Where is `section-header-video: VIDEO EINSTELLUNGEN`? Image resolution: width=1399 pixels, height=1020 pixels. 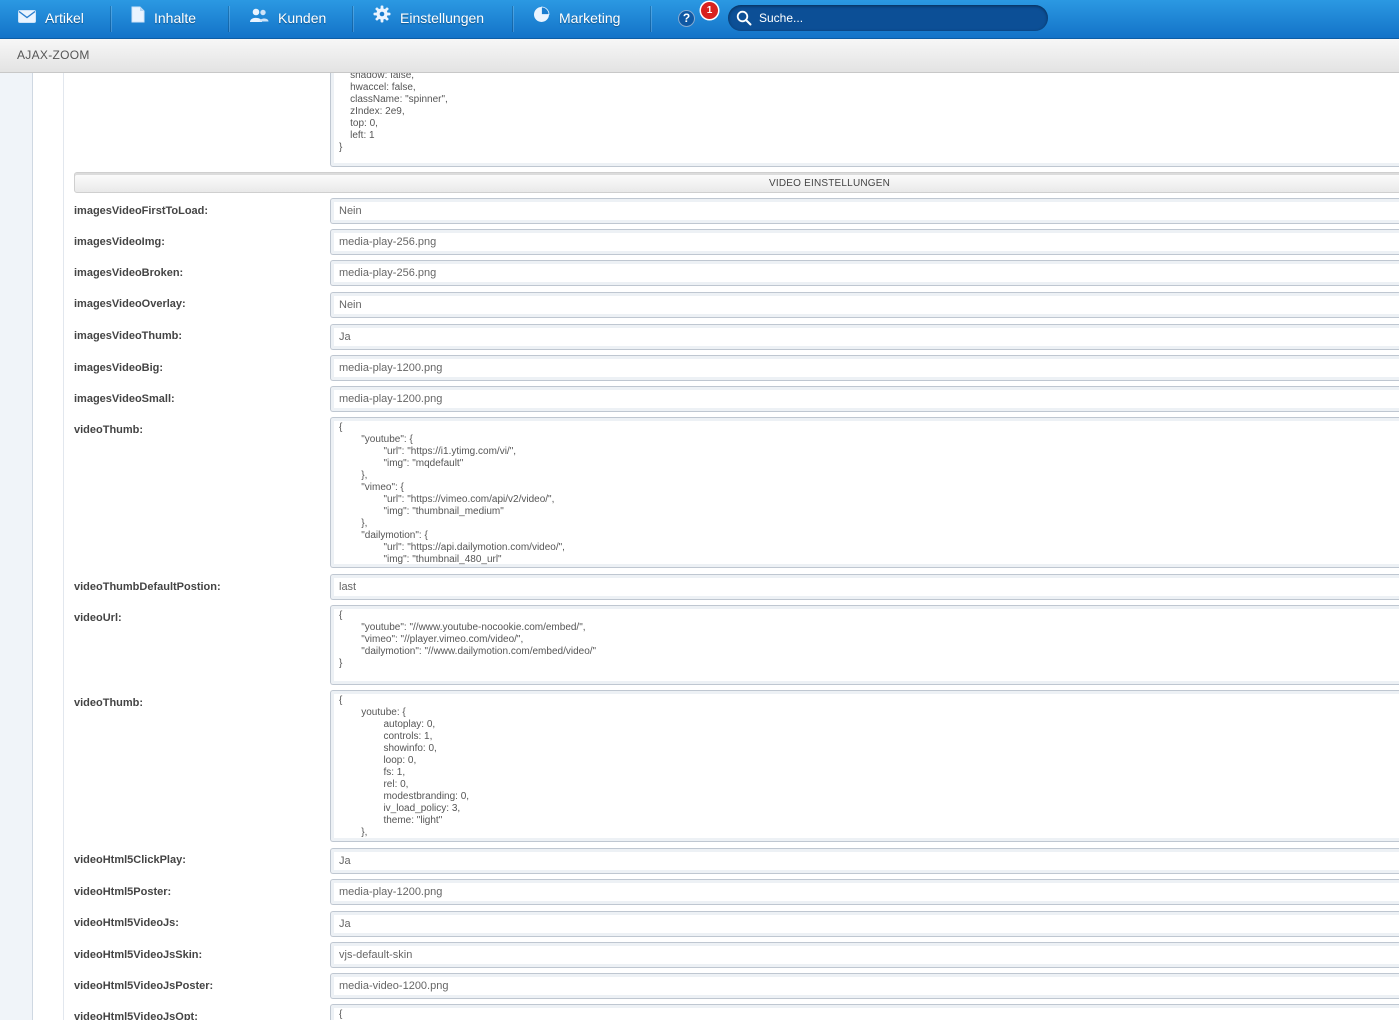 section-header-video: VIDEO EINSTELLUNGEN is located at coordinates (736, 182).